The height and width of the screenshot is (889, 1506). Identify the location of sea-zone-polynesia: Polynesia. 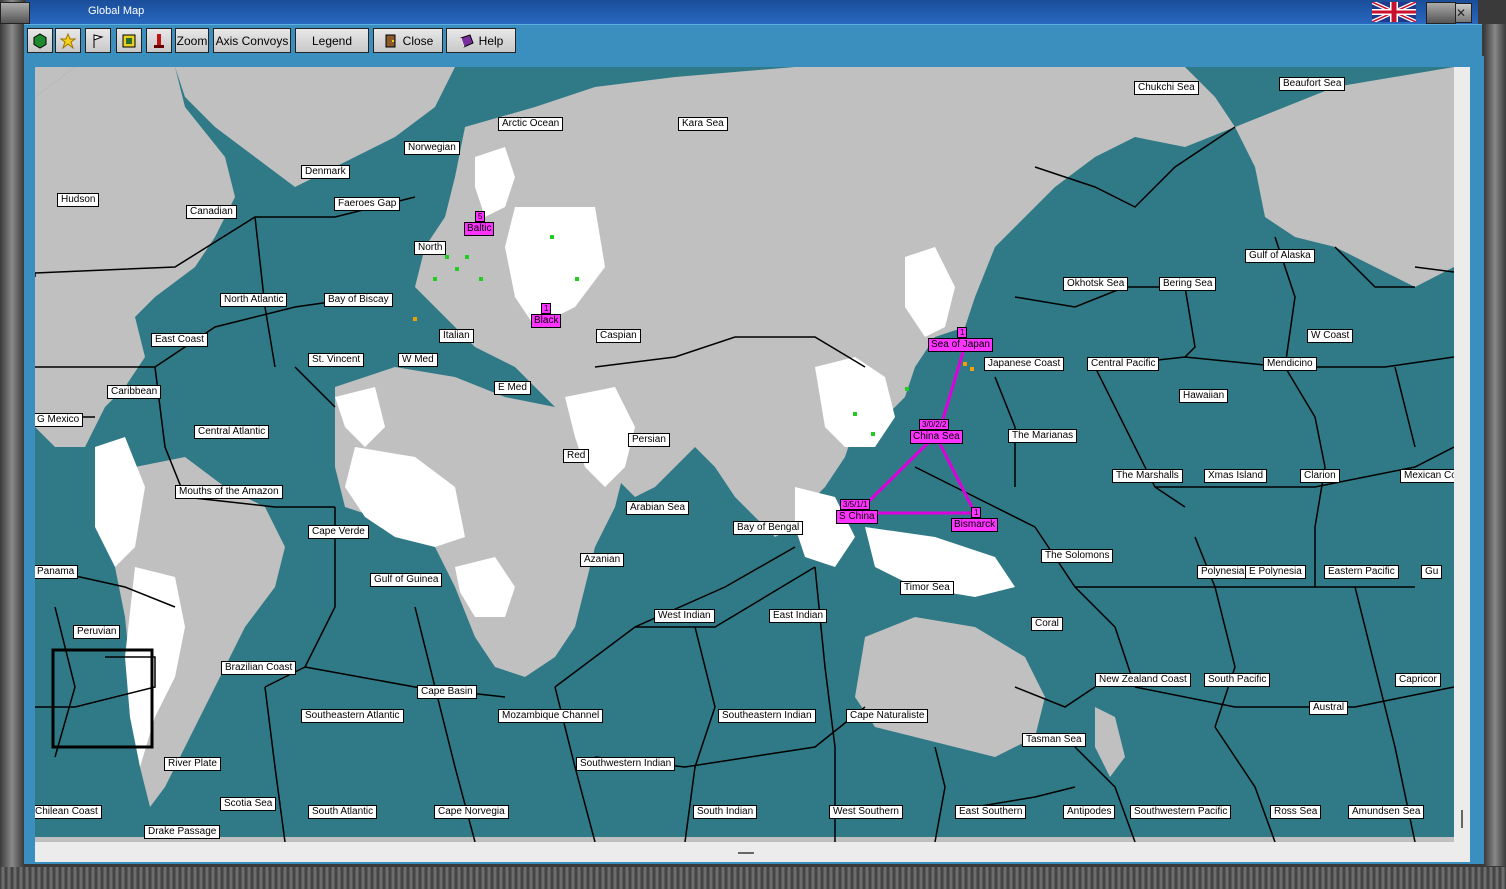
(1223, 572).